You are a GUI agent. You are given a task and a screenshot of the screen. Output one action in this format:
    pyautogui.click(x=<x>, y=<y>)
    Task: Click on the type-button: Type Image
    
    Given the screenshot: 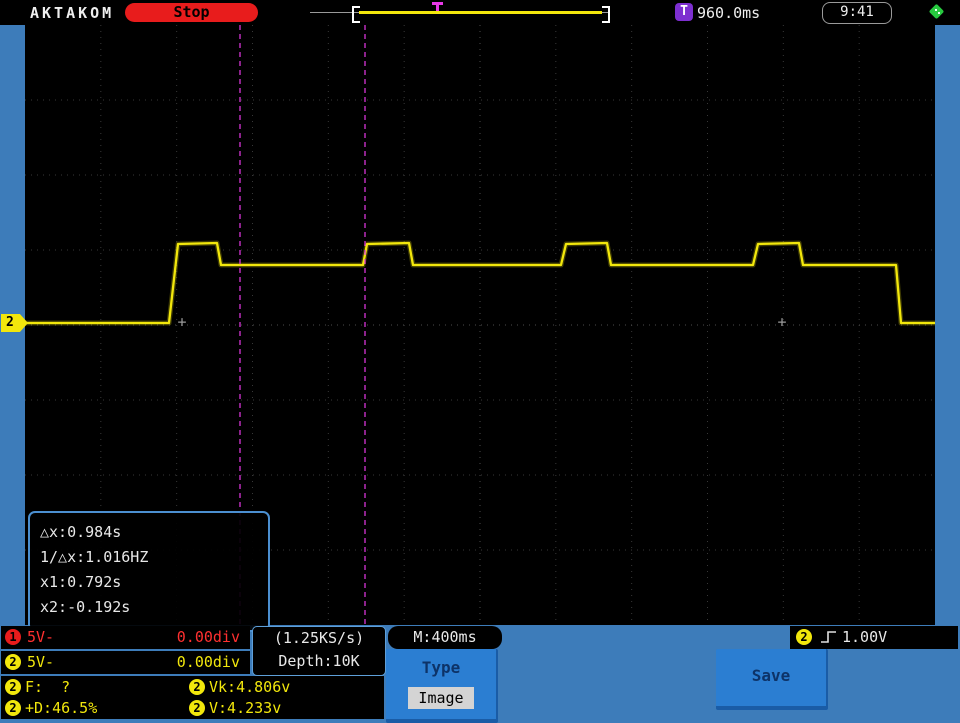 What is the action you would take?
    pyautogui.click(x=442, y=686)
    